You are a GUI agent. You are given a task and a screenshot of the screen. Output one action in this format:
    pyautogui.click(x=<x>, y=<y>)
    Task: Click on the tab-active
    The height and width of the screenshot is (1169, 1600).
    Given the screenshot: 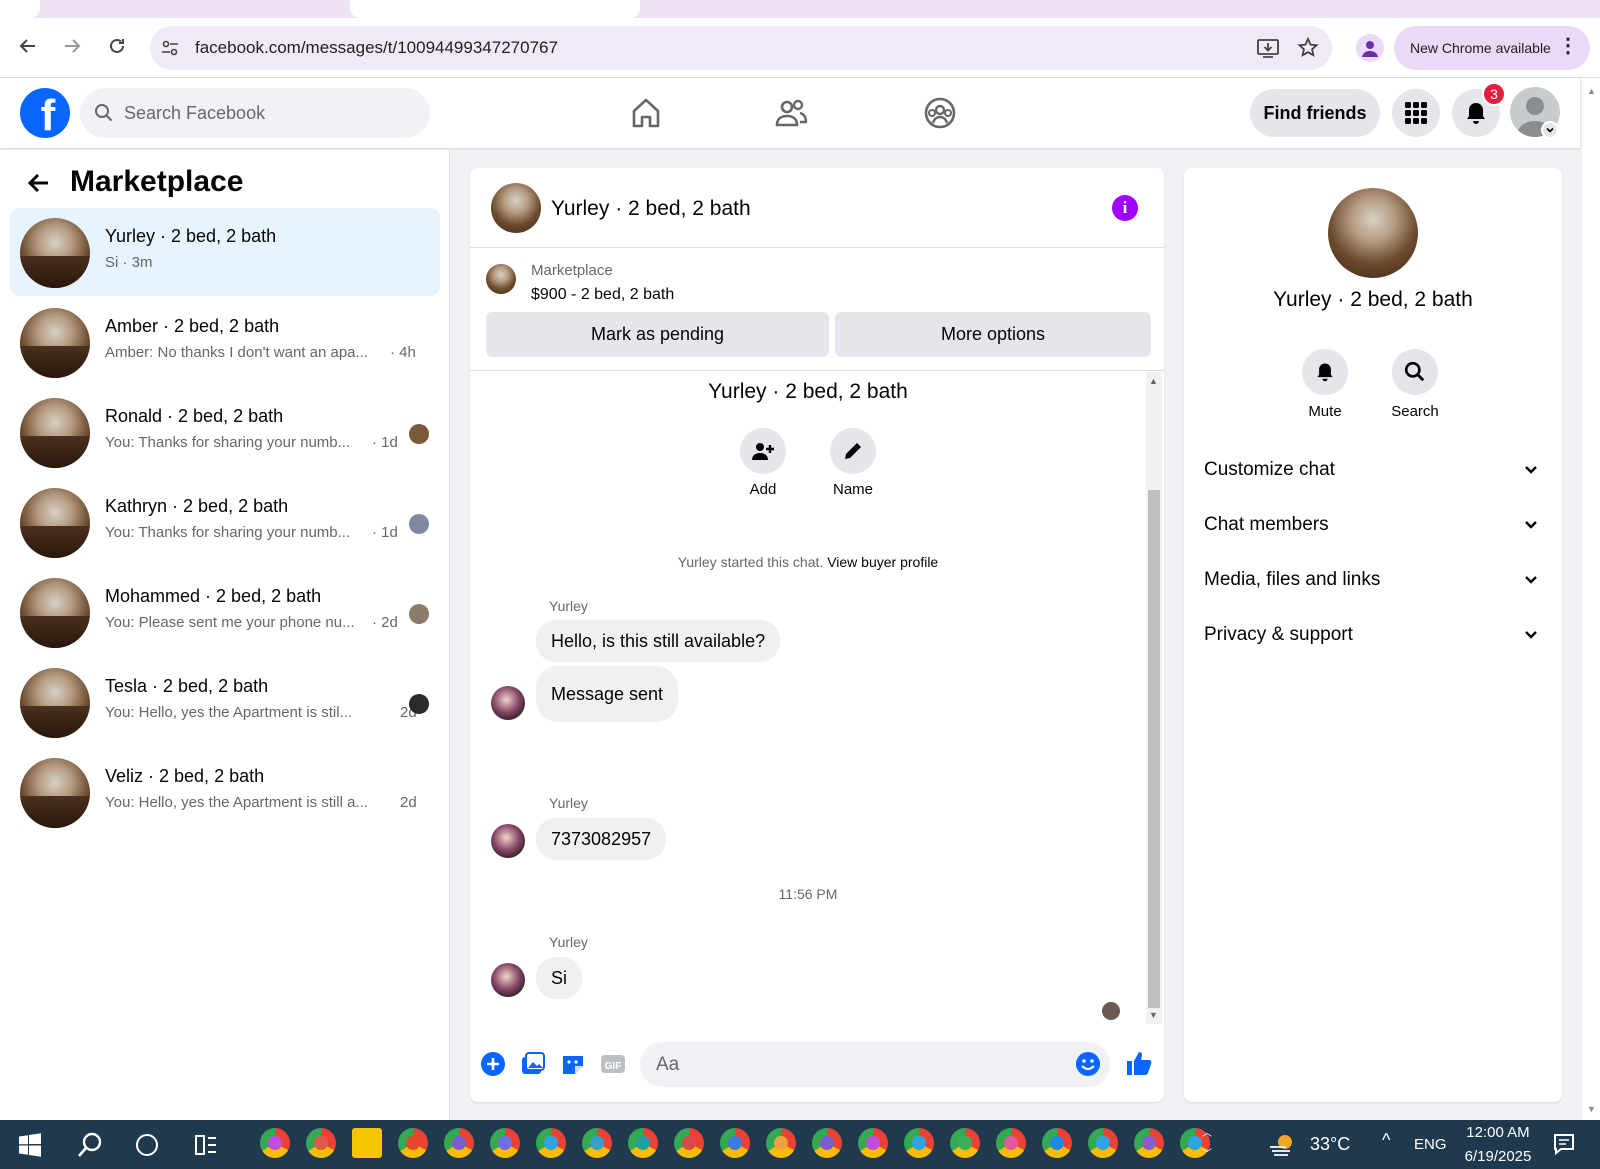 What is the action you would take?
    pyautogui.click(x=495, y=9)
    